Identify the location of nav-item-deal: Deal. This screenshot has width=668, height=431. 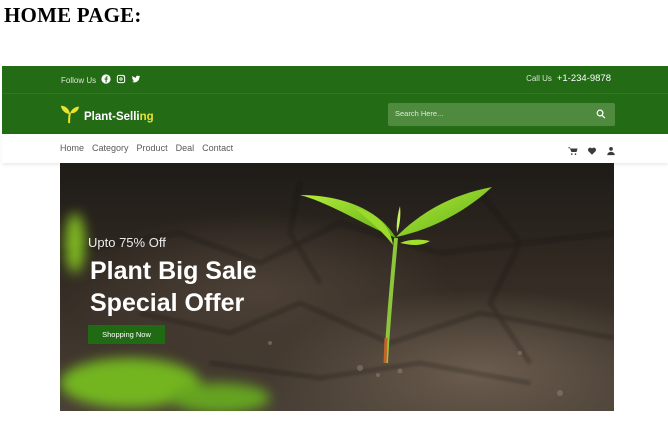
(185, 148).